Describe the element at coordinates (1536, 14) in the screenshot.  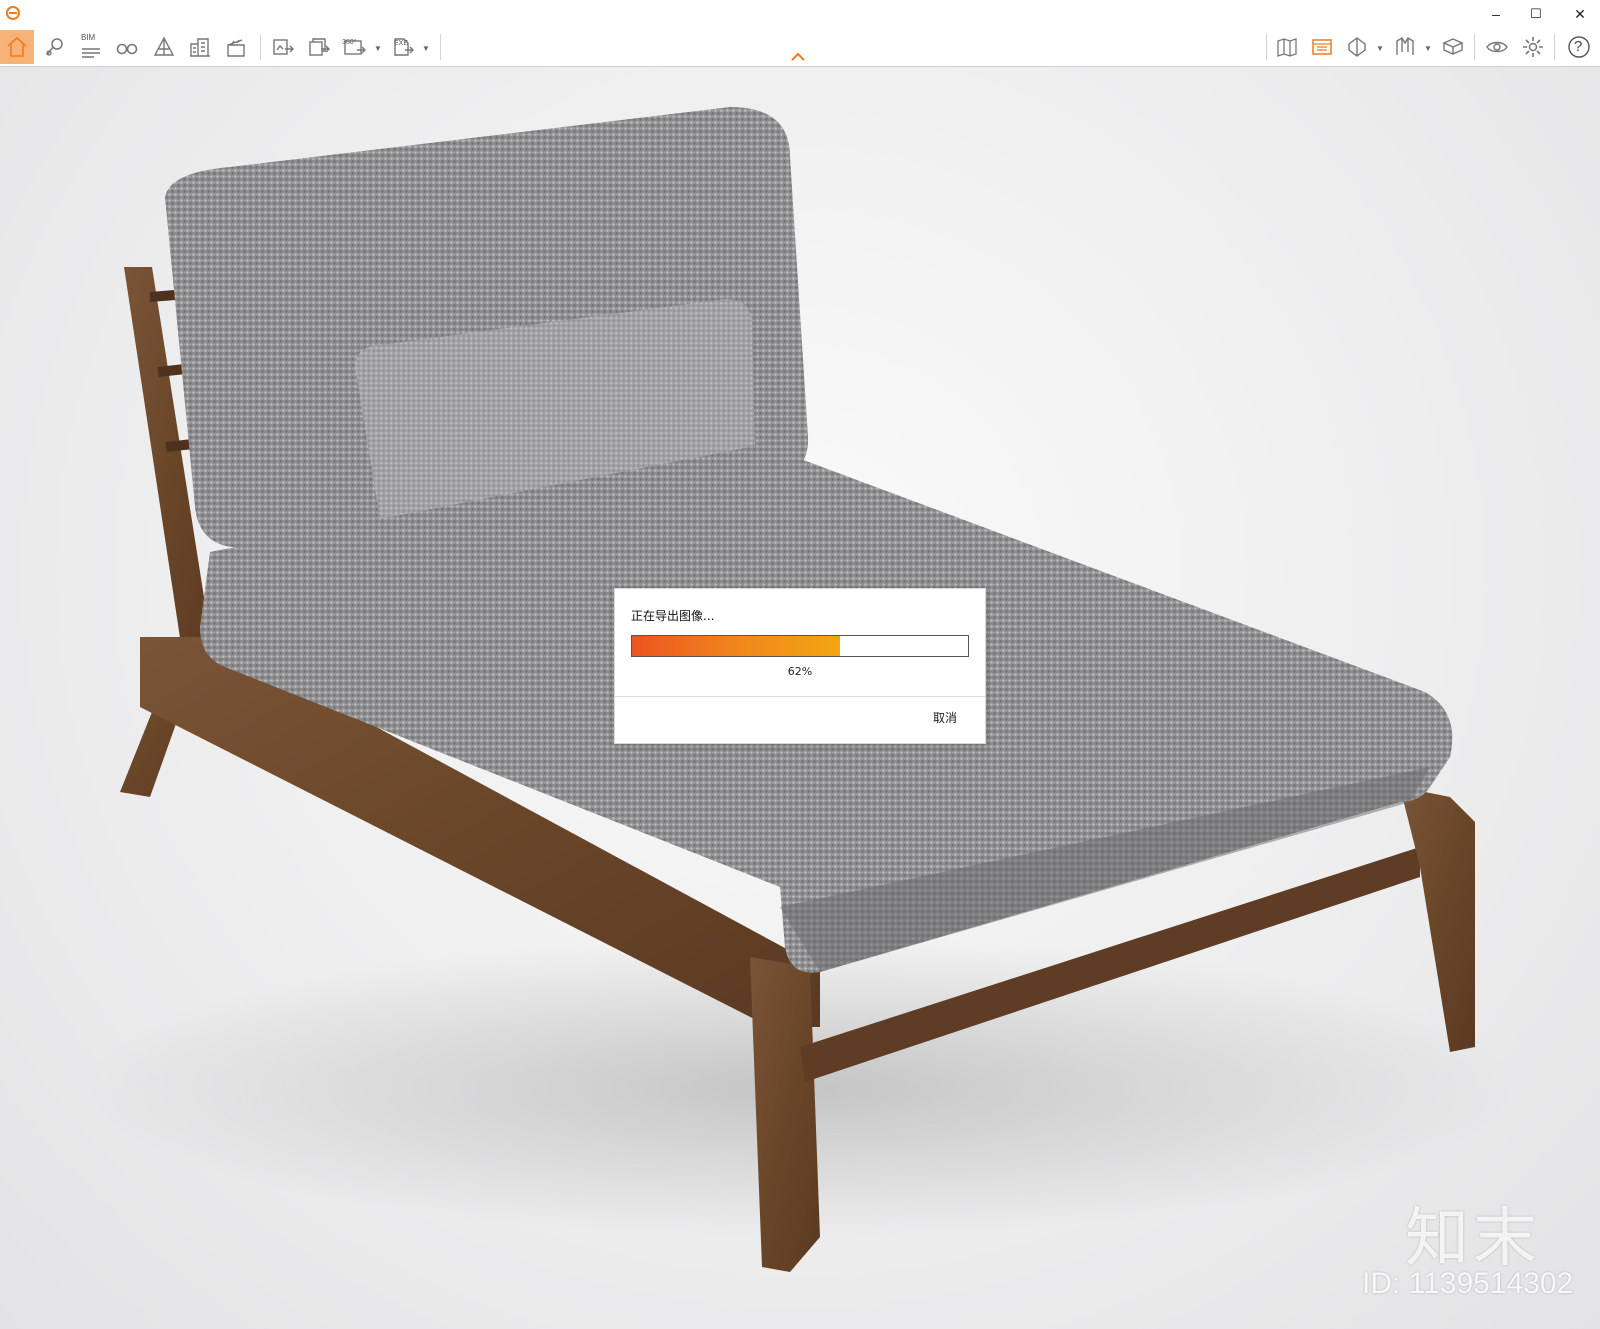
I see `maximize-button: ☐` at that location.